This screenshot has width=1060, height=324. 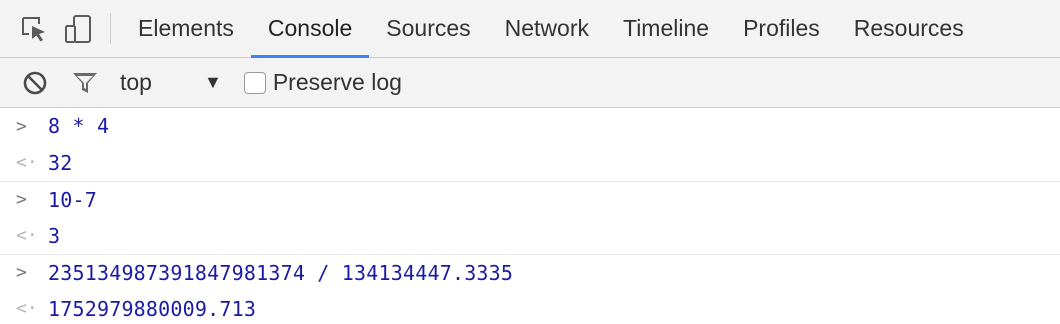 What do you see at coordinates (54, 235) in the screenshot?
I see `console-result-text: 3` at bounding box center [54, 235].